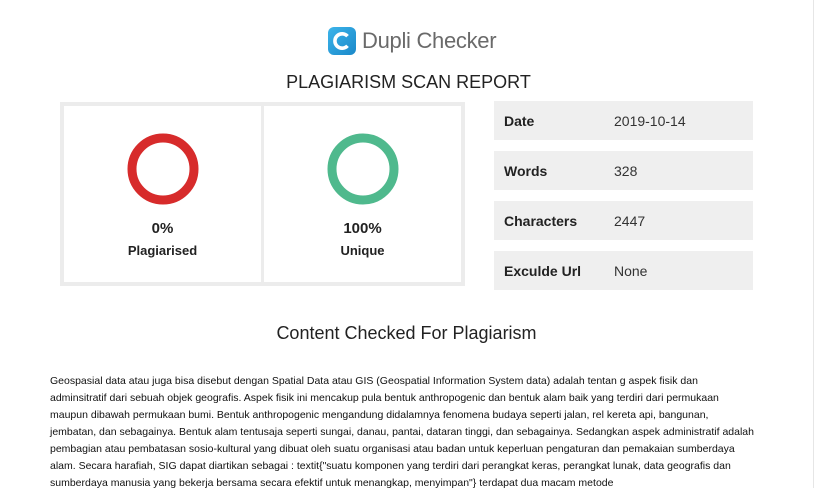  Describe the element at coordinates (342, 41) in the screenshot. I see `logo-c-icon` at that location.